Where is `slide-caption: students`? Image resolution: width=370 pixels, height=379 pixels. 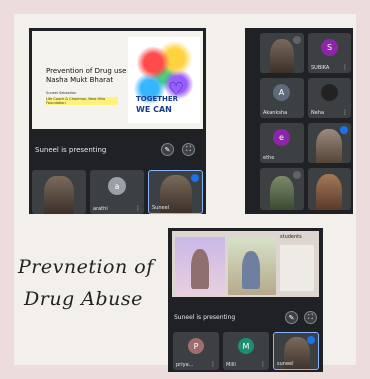 slide-caption: students is located at coordinates (291, 237).